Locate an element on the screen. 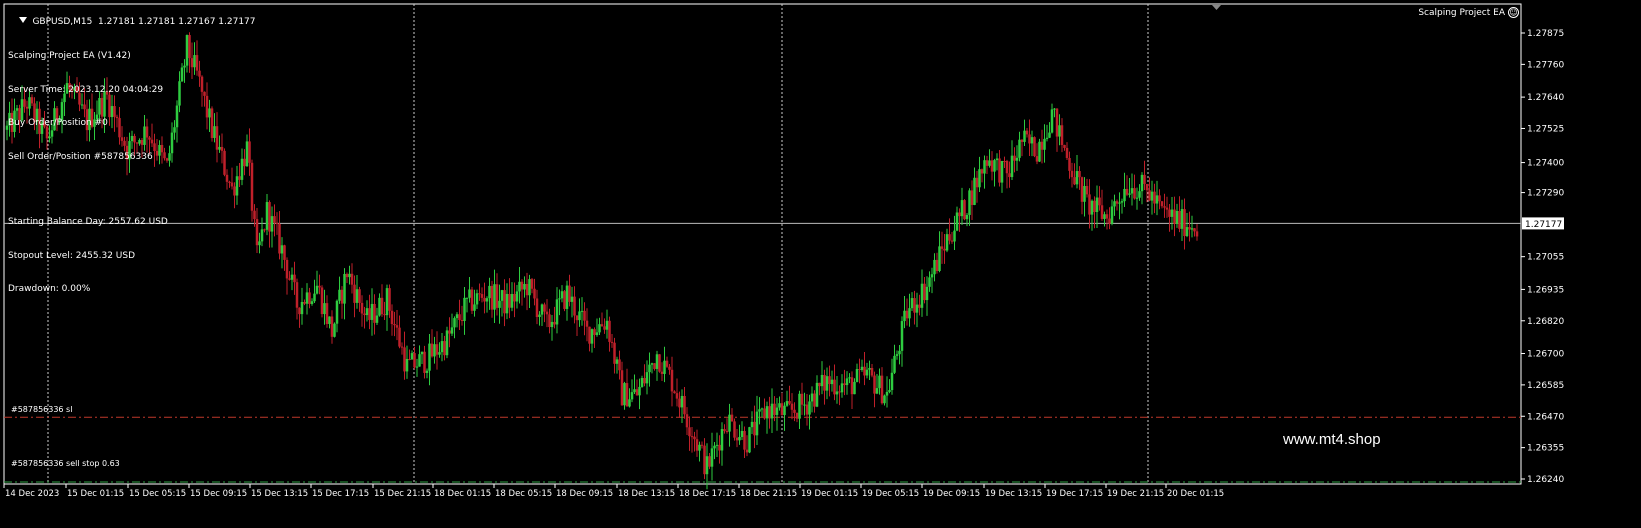  price-tick-label: 1.27760 is located at coordinates (1545, 65).